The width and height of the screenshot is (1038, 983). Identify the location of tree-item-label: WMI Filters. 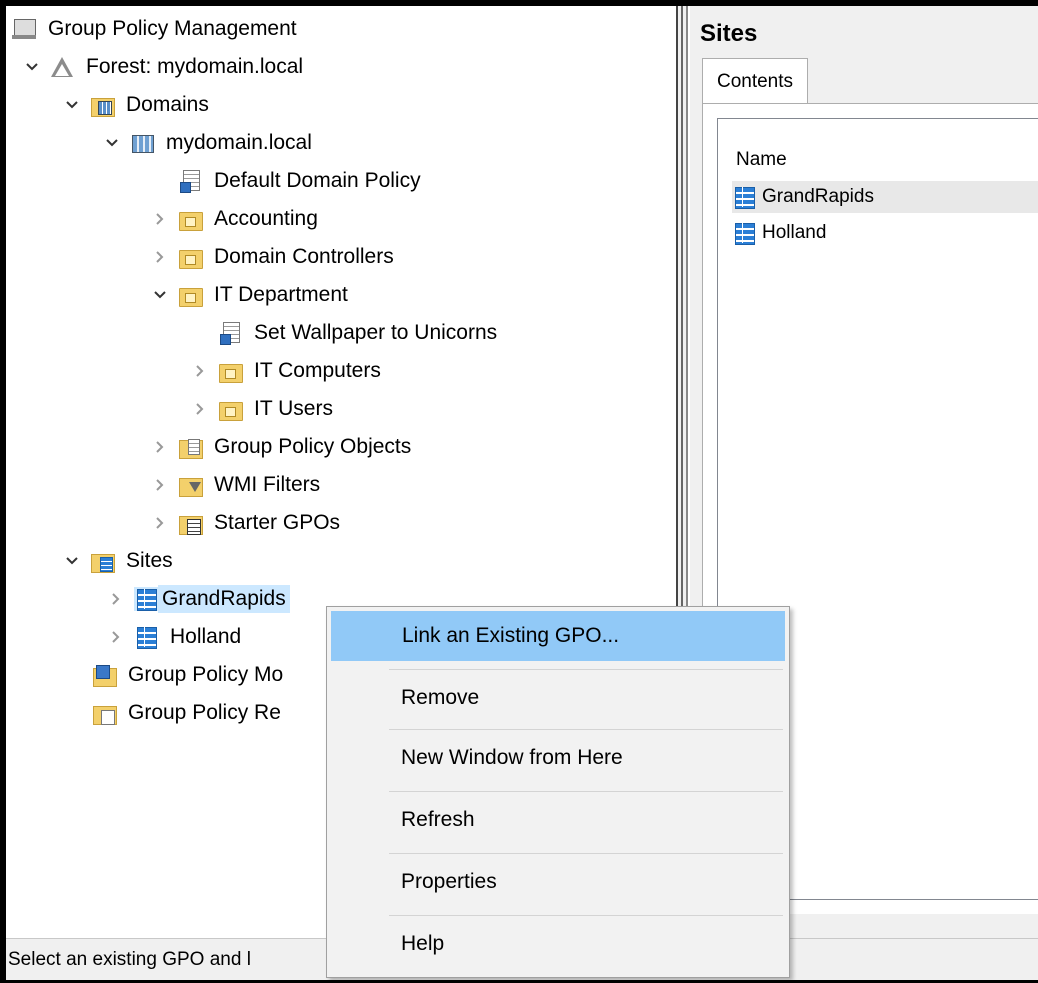
(267, 484).